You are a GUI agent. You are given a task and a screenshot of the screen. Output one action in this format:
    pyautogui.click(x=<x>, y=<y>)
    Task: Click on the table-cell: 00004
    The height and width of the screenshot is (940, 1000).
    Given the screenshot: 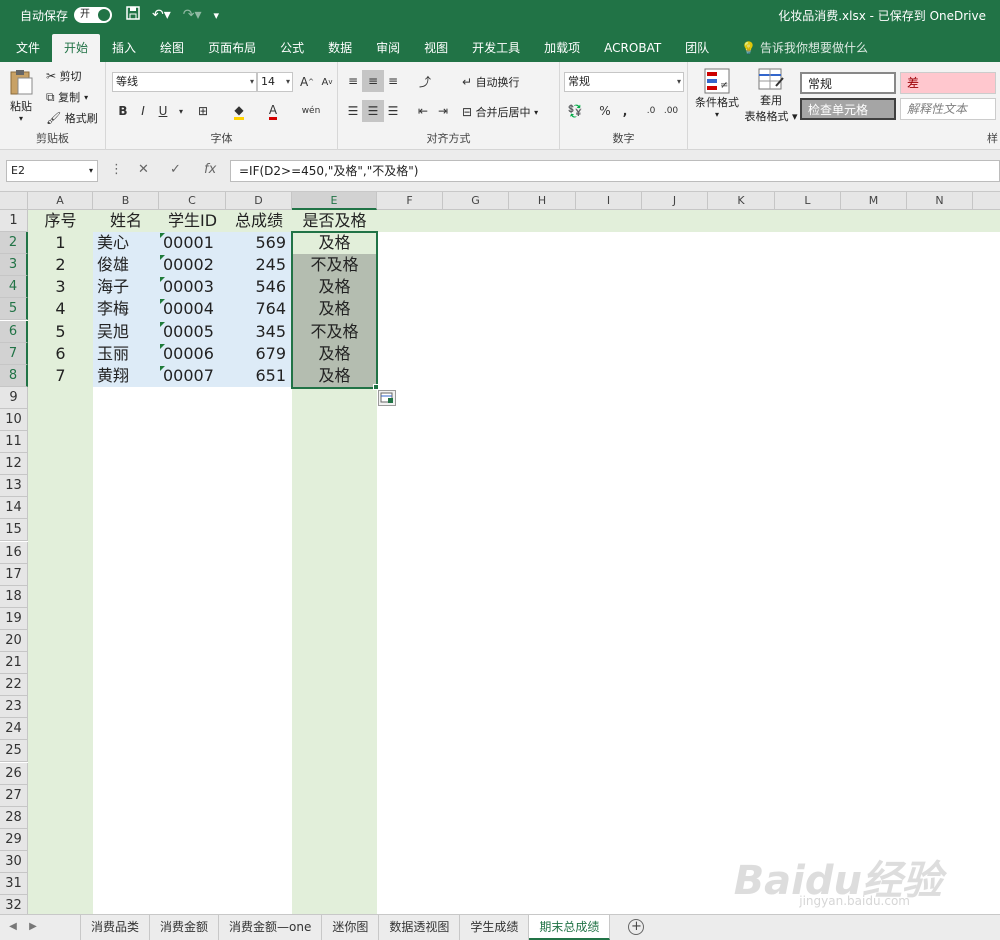 What is the action you would take?
    pyautogui.click(x=192, y=309)
    